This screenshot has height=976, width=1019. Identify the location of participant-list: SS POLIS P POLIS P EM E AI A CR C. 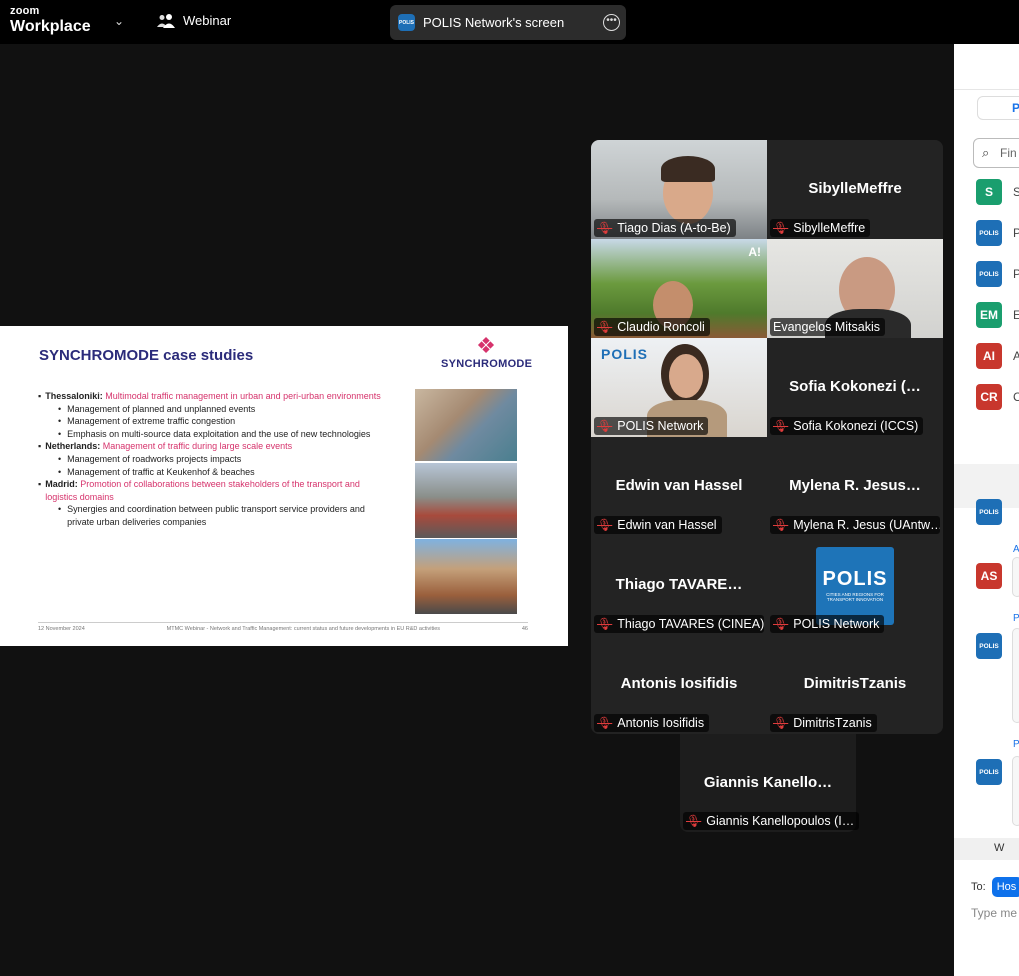
(997, 302).